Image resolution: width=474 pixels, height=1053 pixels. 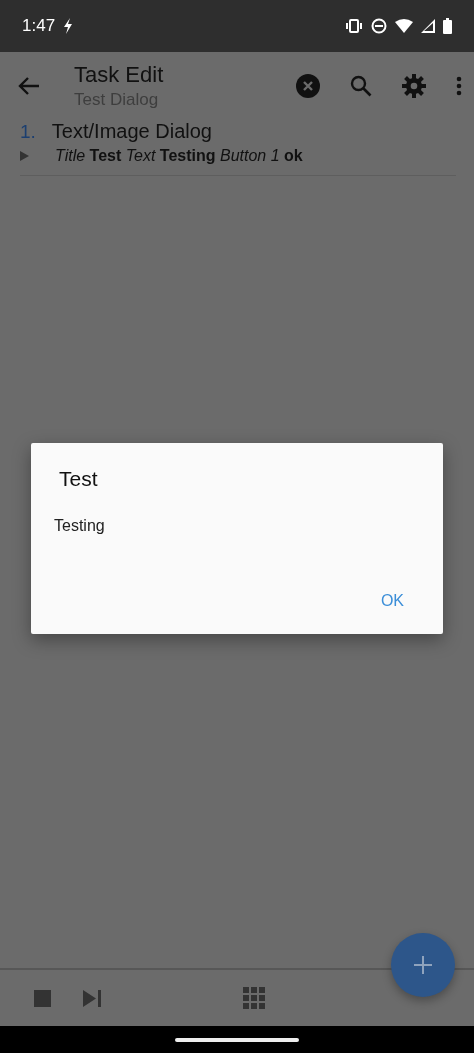 I want to click on vibrate-icon, so click(x=354, y=26).